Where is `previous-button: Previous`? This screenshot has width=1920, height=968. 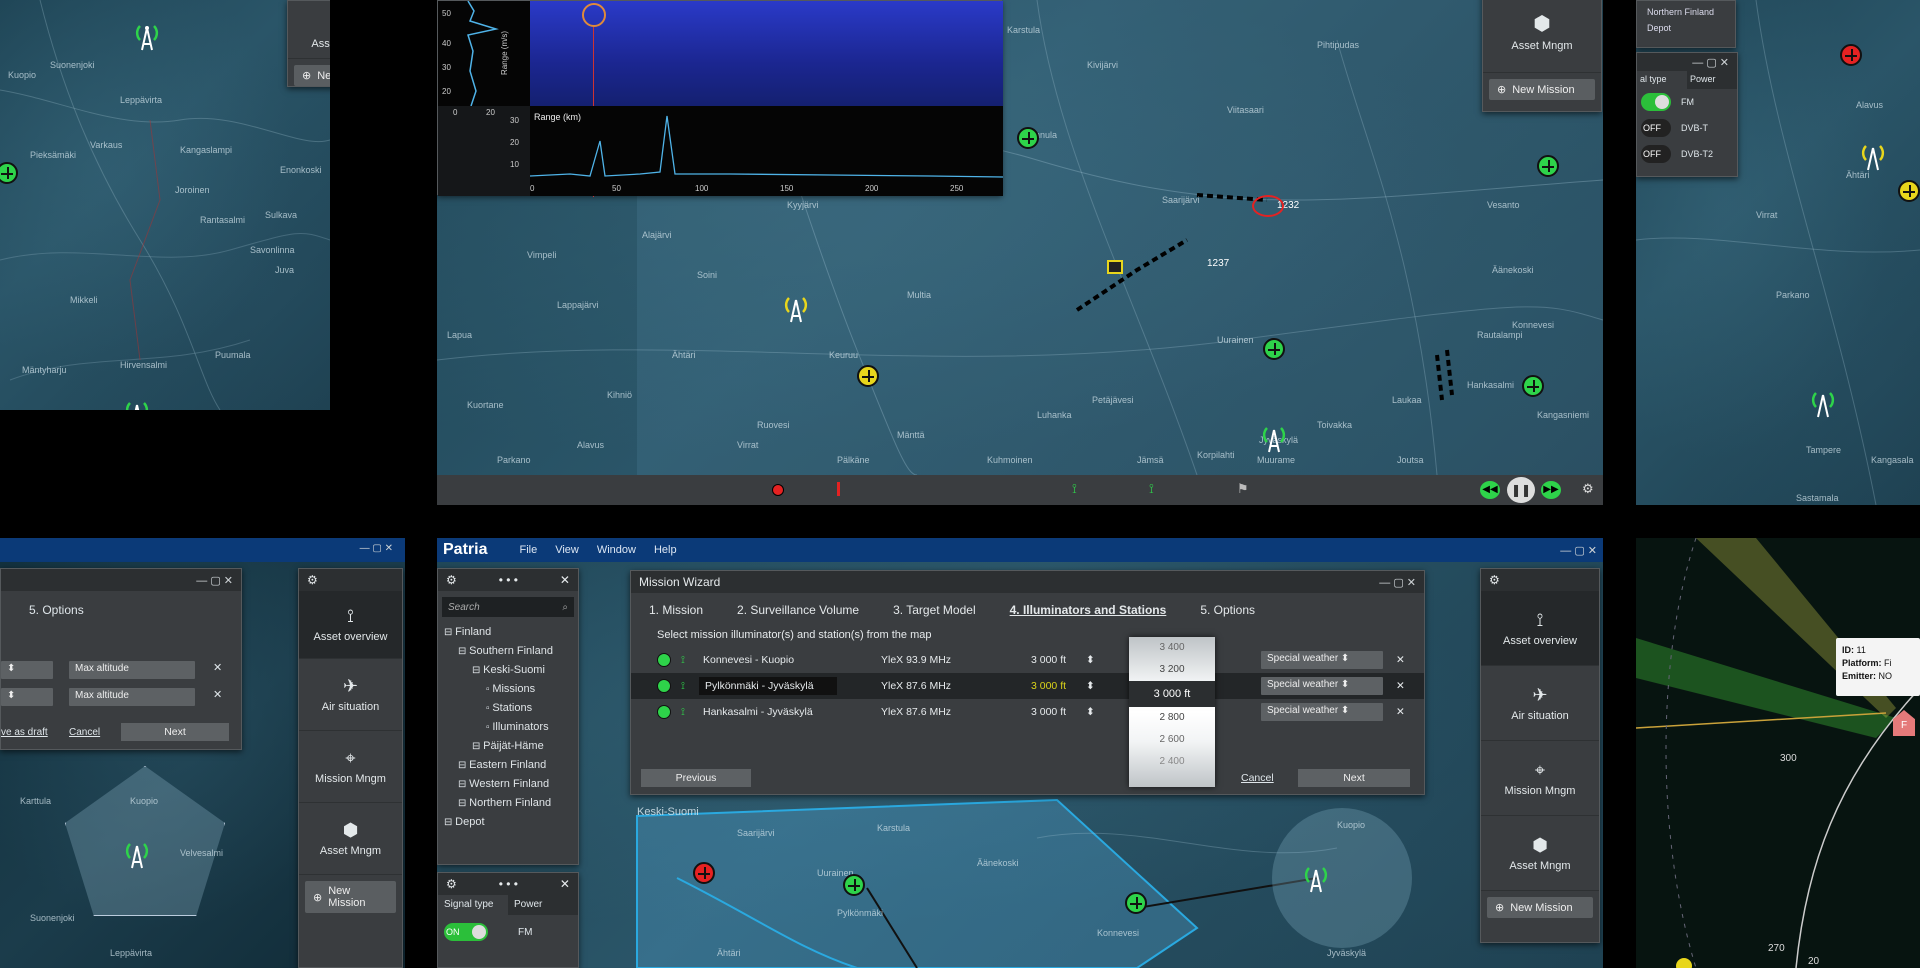
previous-button: Previous is located at coordinates (696, 778).